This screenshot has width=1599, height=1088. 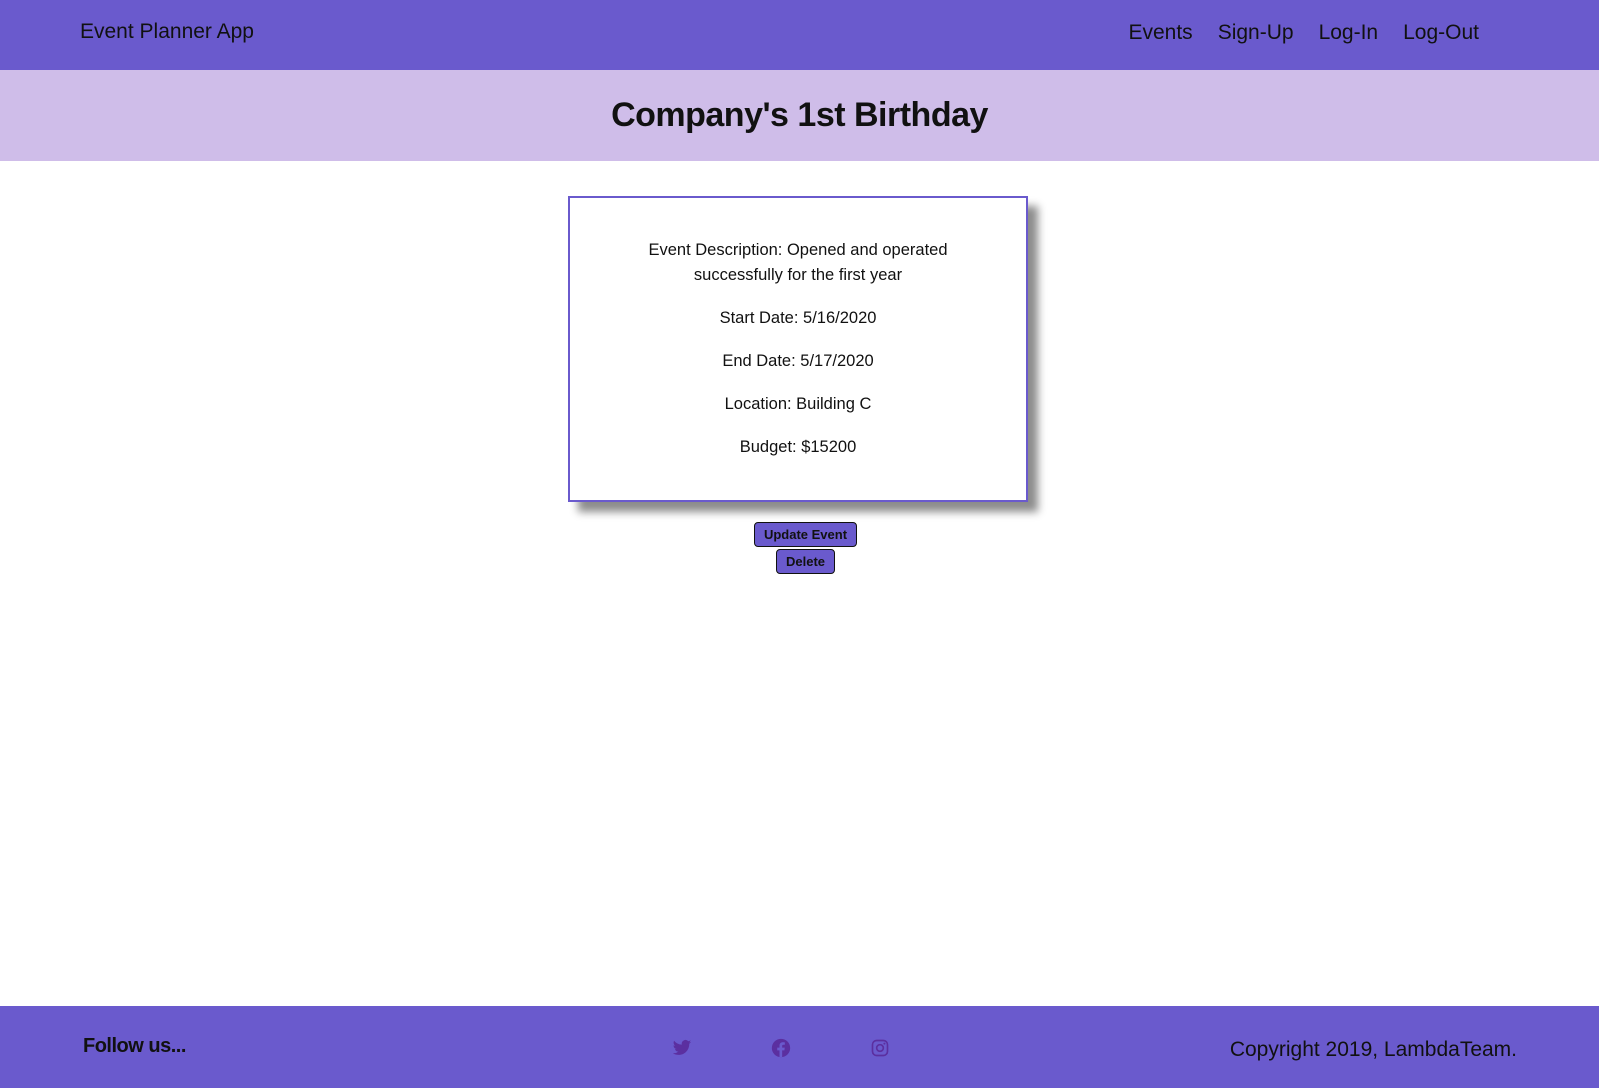 I want to click on event-end-date: End Date: 5/17/2020, so click(x=798, y=361).